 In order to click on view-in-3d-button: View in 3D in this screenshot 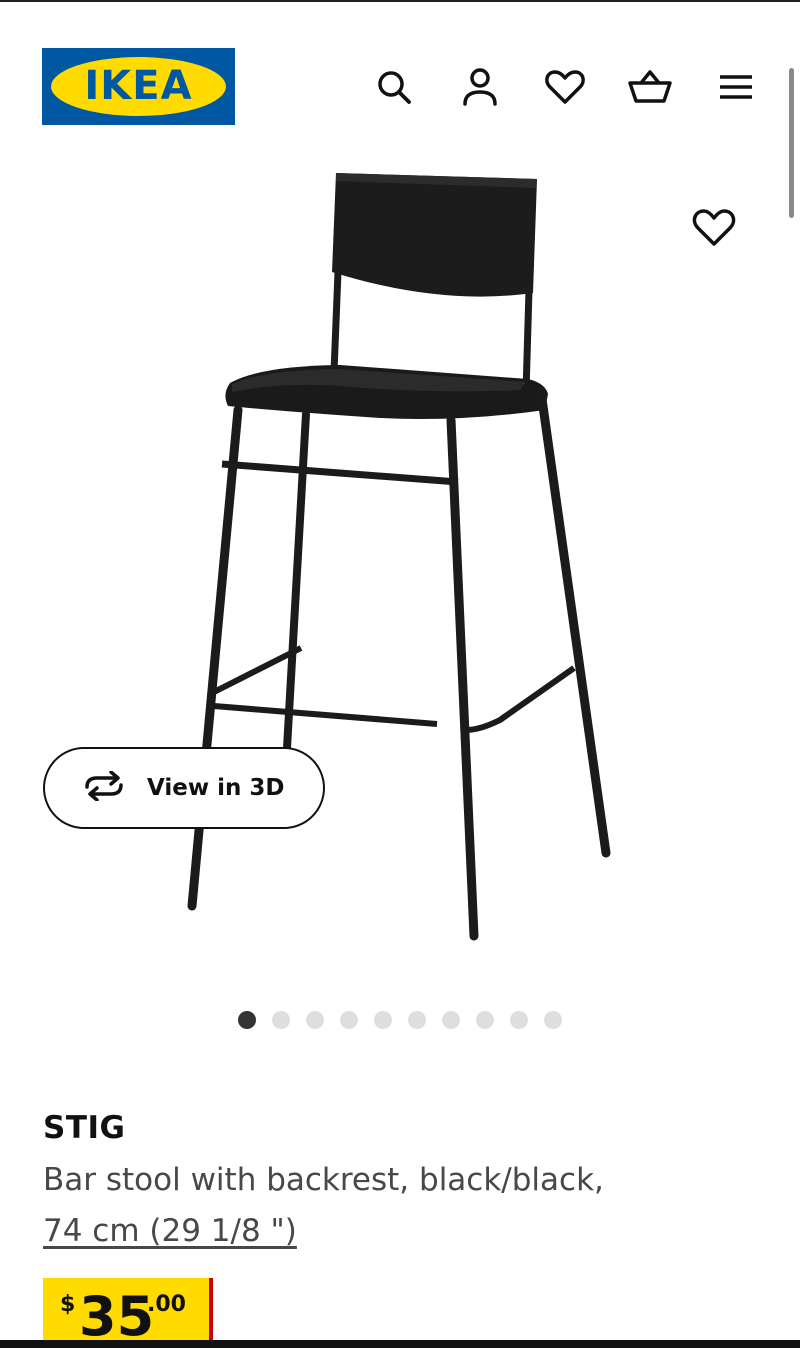, I will do `click(184, 788)`.